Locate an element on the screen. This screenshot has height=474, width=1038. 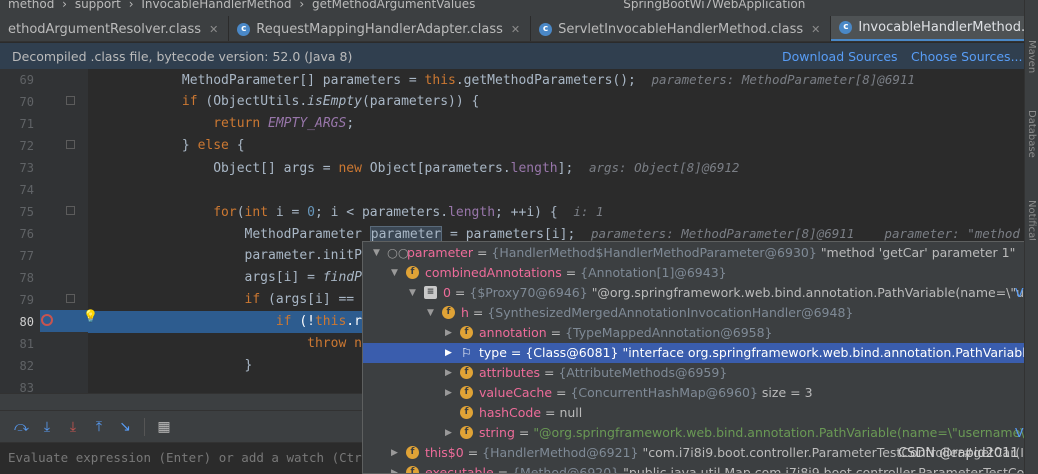
step-over-icon: ⤼ is located at coordinates (21, 427).